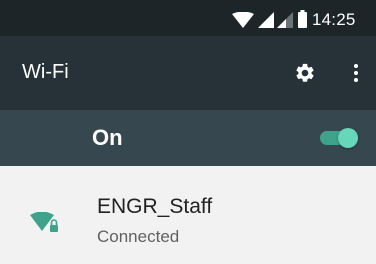 Image resolution: width=376 pixels, height=264 pixels. I want to click on page-title: Wi-Fi, so click(45, 72).